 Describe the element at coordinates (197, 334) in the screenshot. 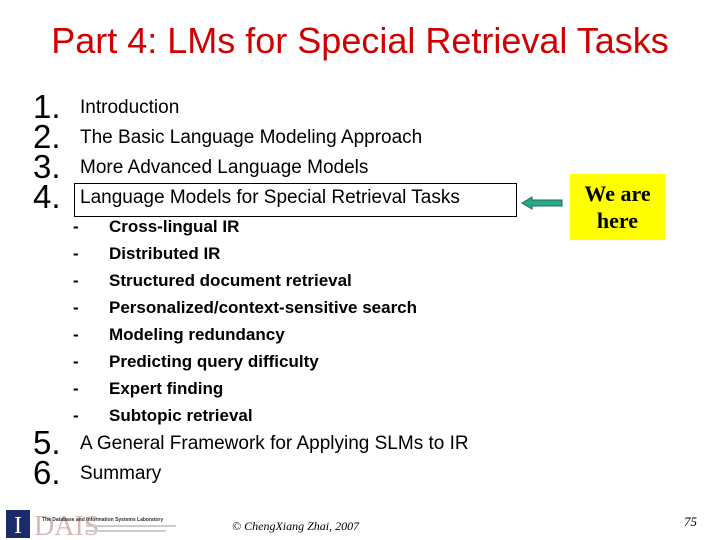

I see `sub-item: Modeling redundancy` at that location.